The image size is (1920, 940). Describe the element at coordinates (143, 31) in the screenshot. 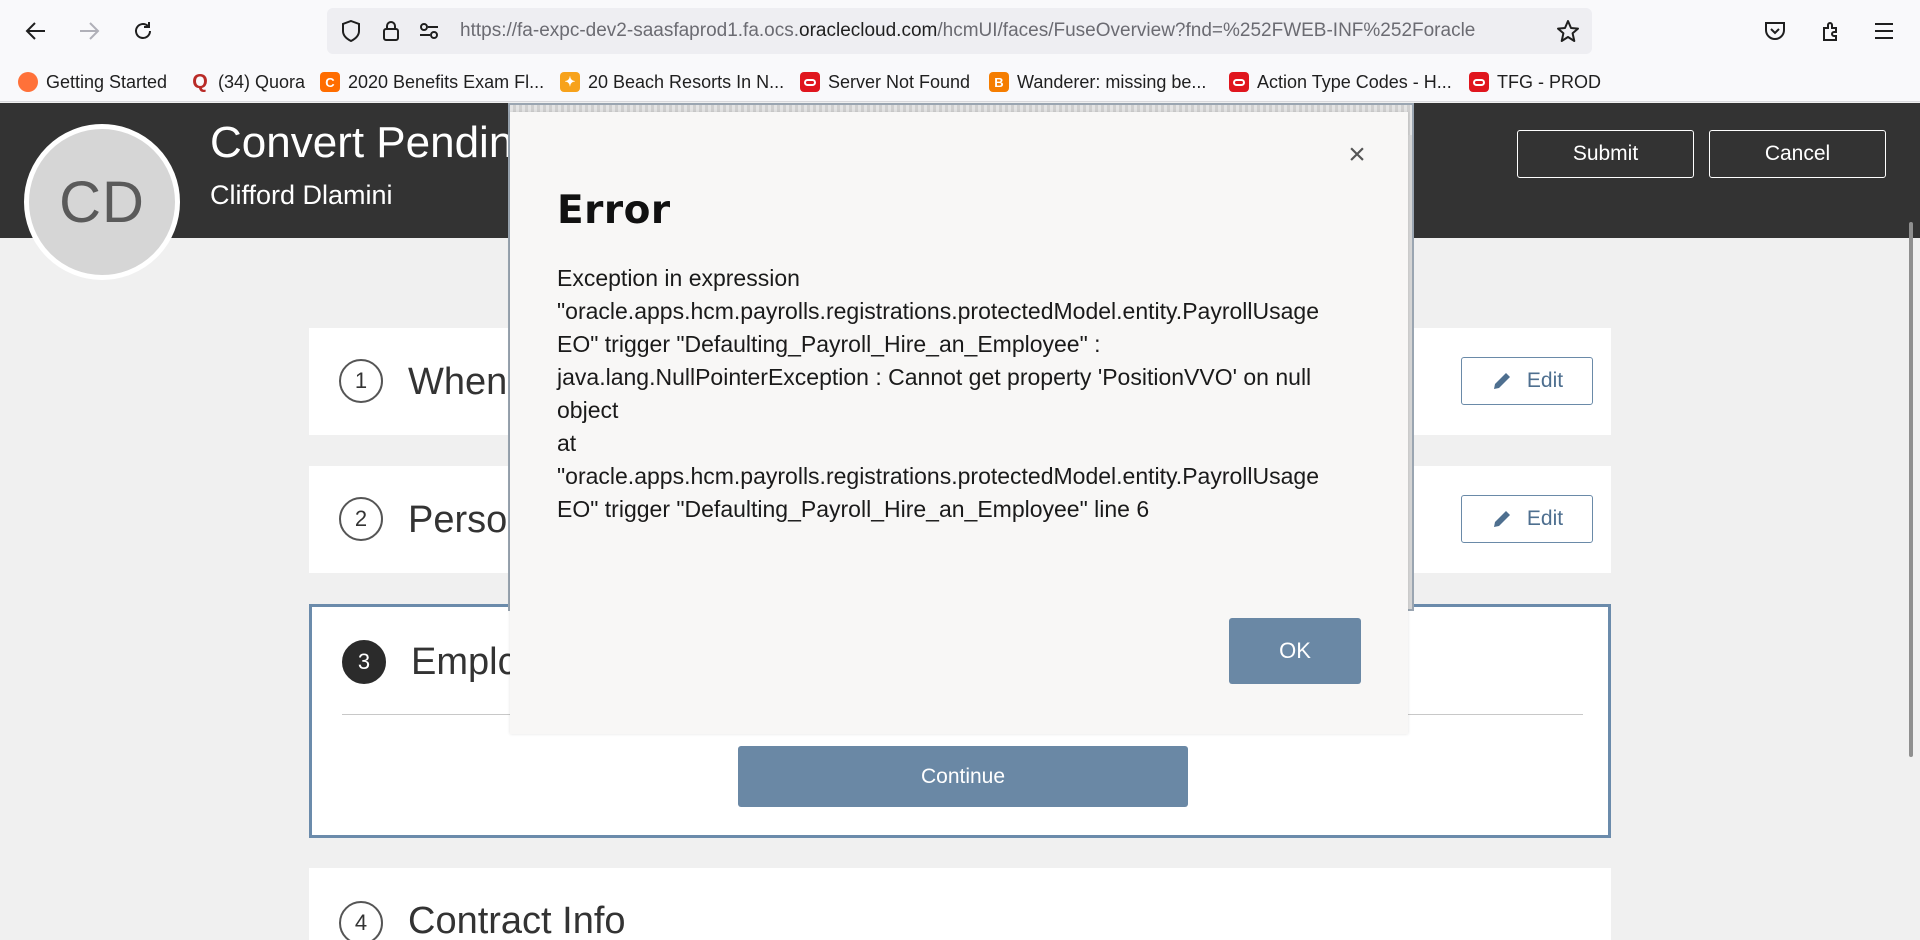

I see `reload-icon` at that location.